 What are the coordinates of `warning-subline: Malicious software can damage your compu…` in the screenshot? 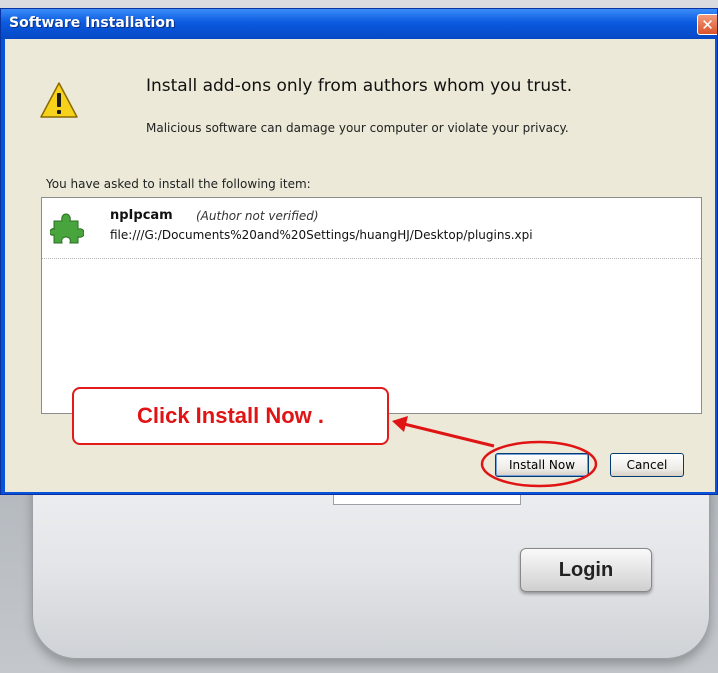 It's located at (357, 128).